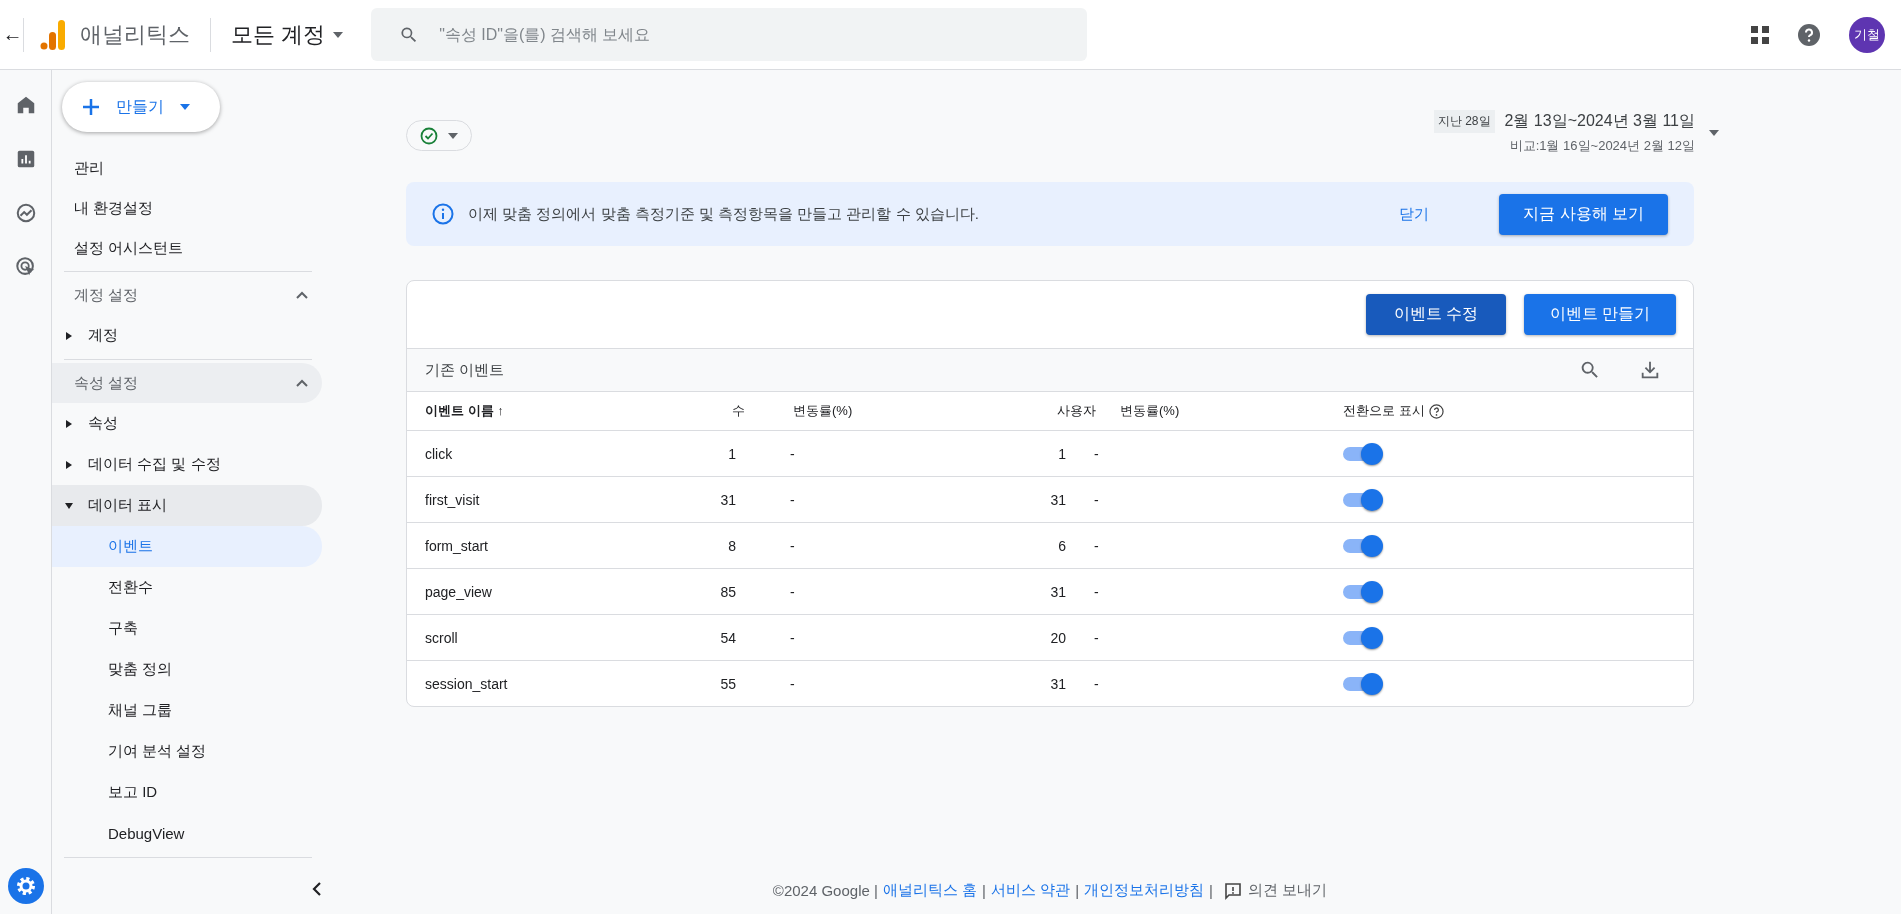  What do you see at coordinates (135, 34) in the screenshot?
I see `product-name: 애널리틱스` at bounding box center [135, 34].